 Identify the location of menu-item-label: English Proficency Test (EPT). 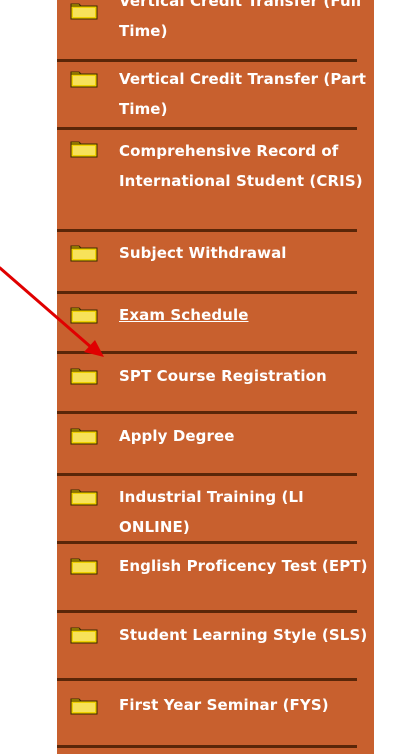
(244, 566).